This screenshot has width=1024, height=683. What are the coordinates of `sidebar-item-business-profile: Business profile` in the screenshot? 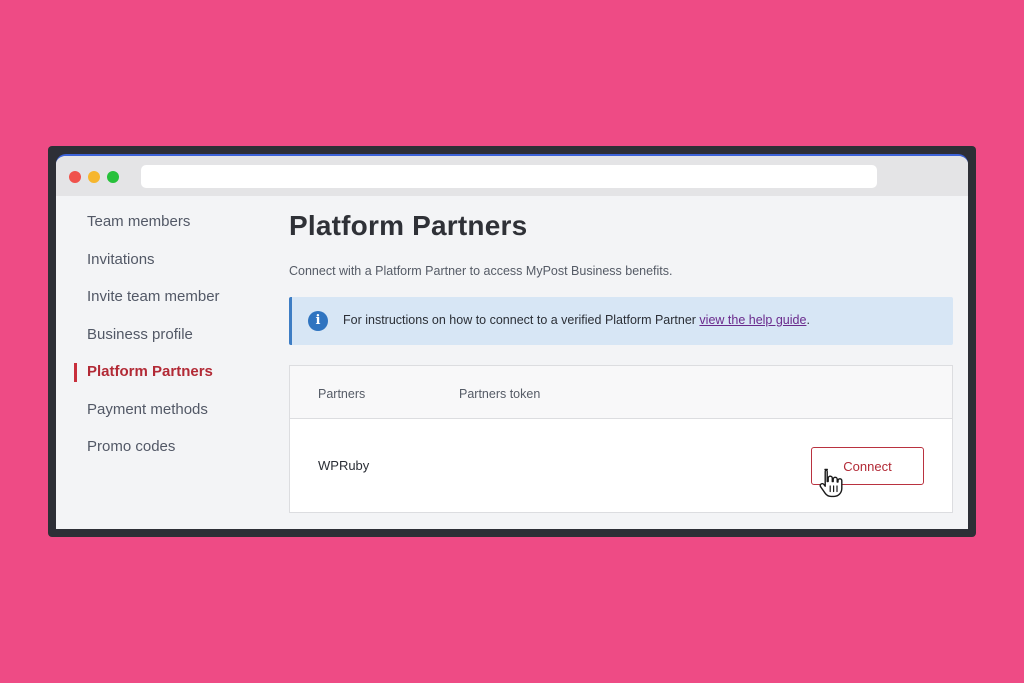 It's located at (140, 334).